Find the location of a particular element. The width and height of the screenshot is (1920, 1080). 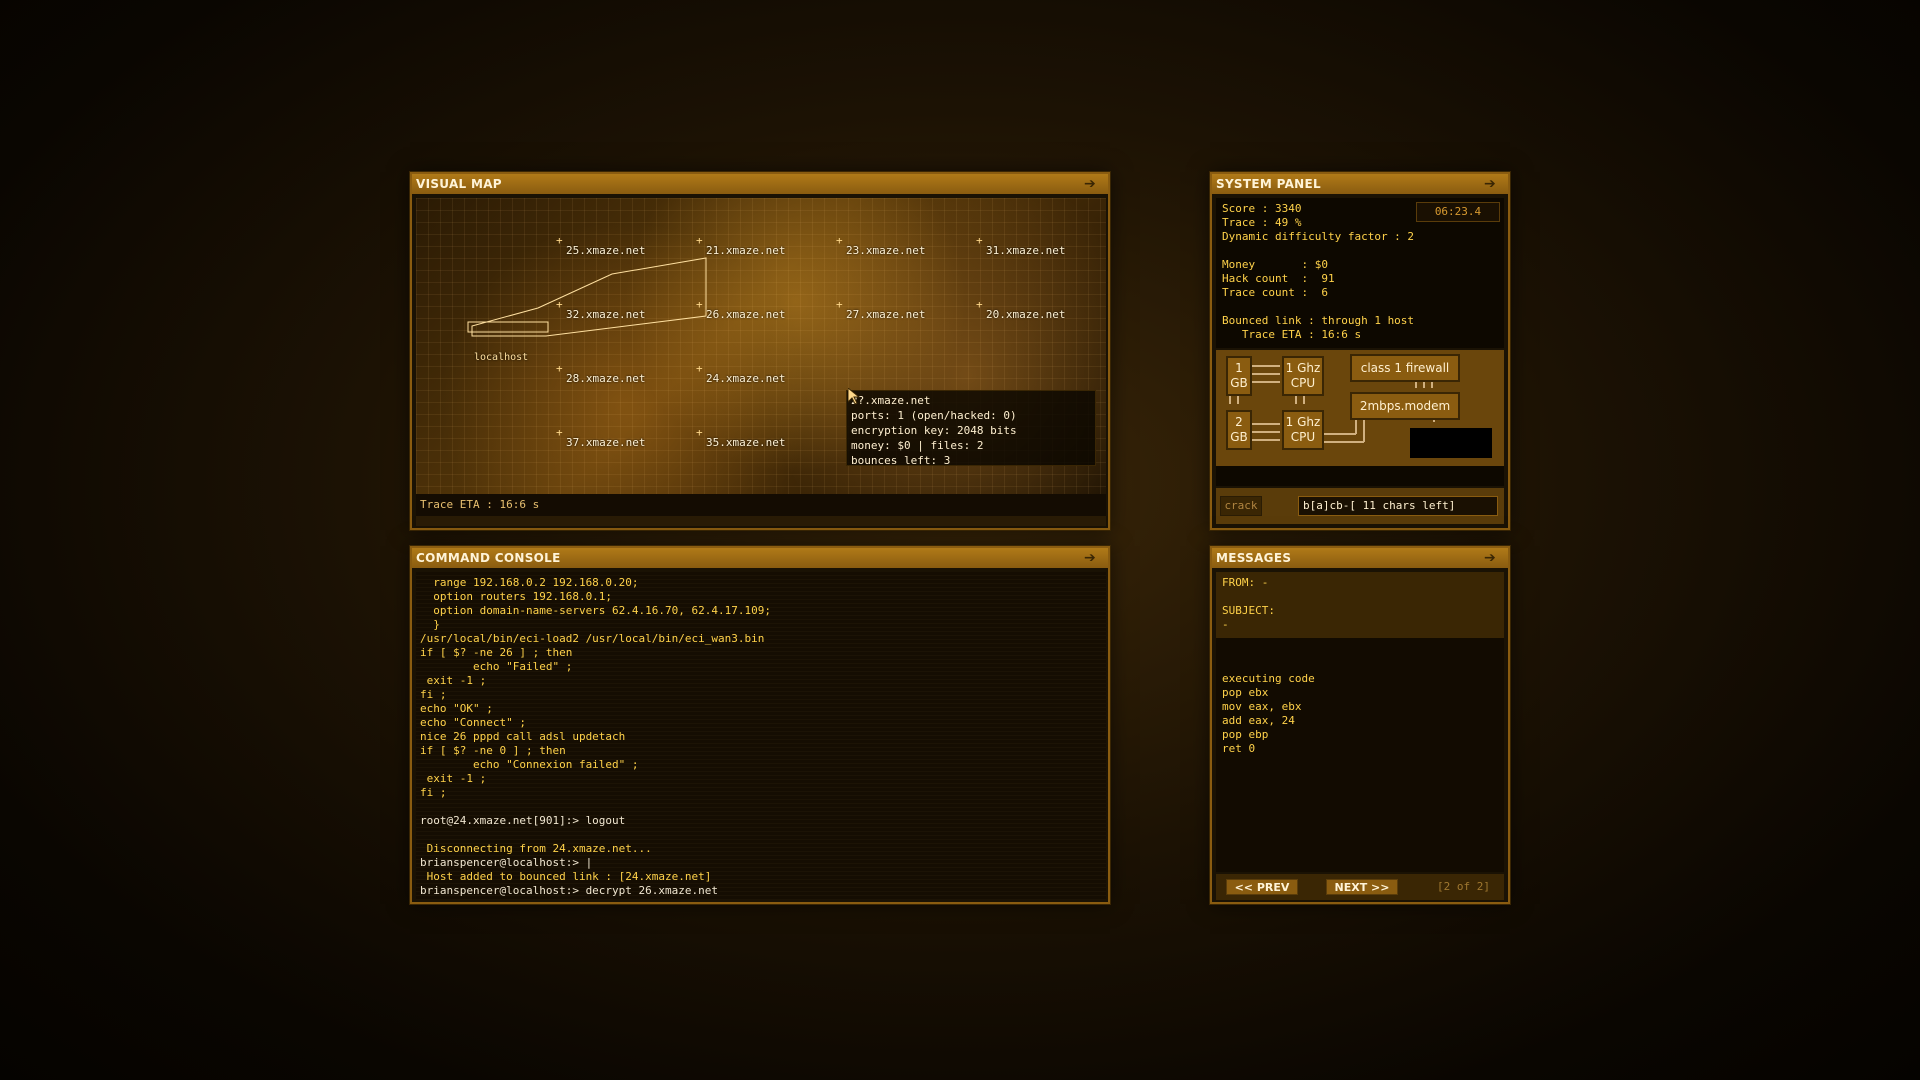

console-line: echo "Connexion failed" ; is located at coordinates (529, 764).